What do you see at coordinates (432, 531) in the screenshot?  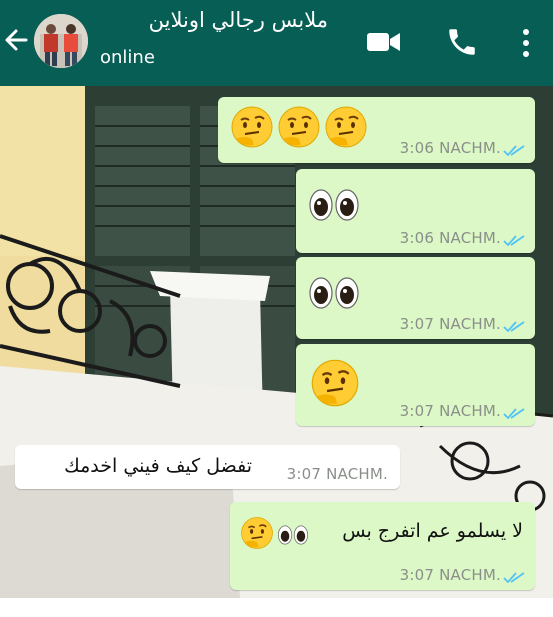 I see `message-text: لا يسلمو عم اتفرج بس` at bounding box center [432, 531].